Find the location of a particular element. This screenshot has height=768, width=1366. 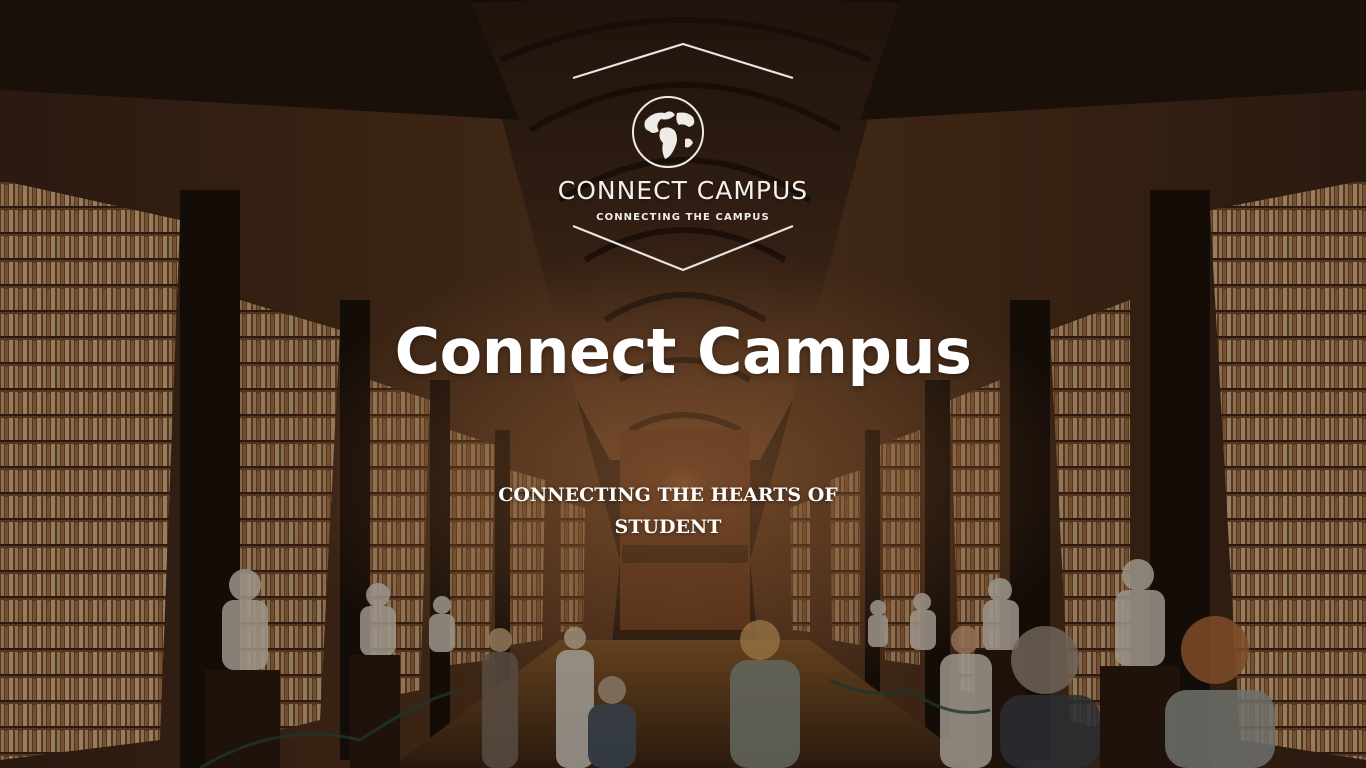

logo-subtitle: CONNECTING THE CAMPUS is located at coordinates (683, 217).